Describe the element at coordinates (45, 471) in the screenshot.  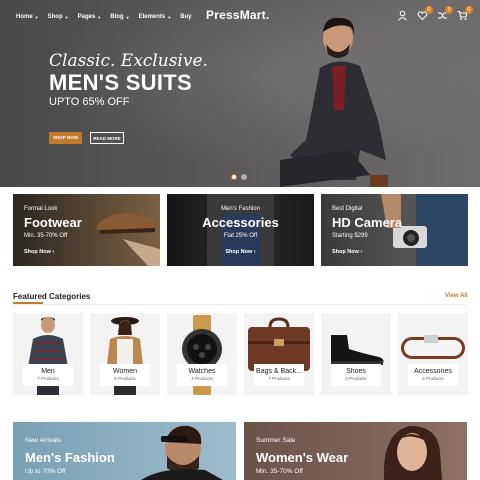
I see `banner-subtitle: Up to 70% Off` at that location.